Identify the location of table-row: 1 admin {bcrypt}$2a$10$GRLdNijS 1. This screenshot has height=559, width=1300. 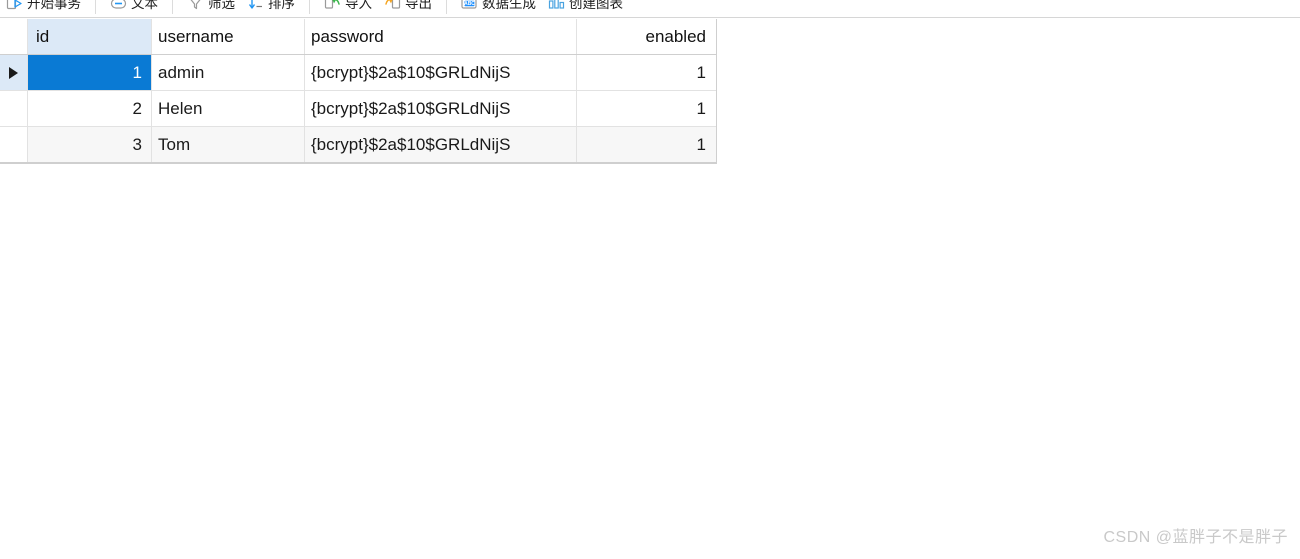
(358, 73).